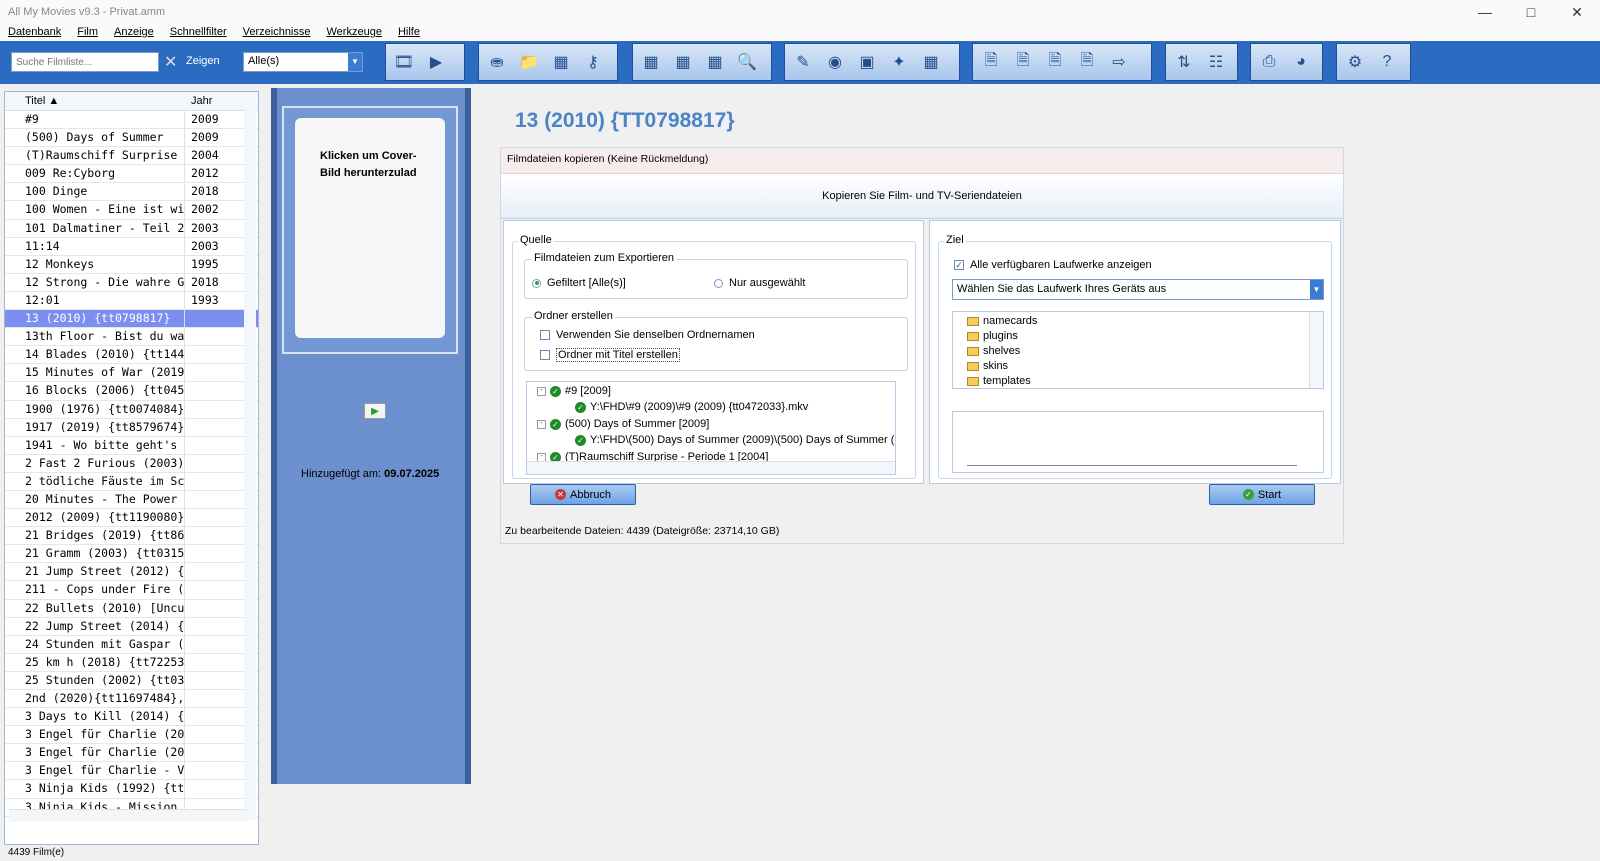 The image size is (1600, 861). What do you see at coordinates (867, 62) in the screenshot?
I see `image-add-icon: ▣` at bounding box center [867, 62].